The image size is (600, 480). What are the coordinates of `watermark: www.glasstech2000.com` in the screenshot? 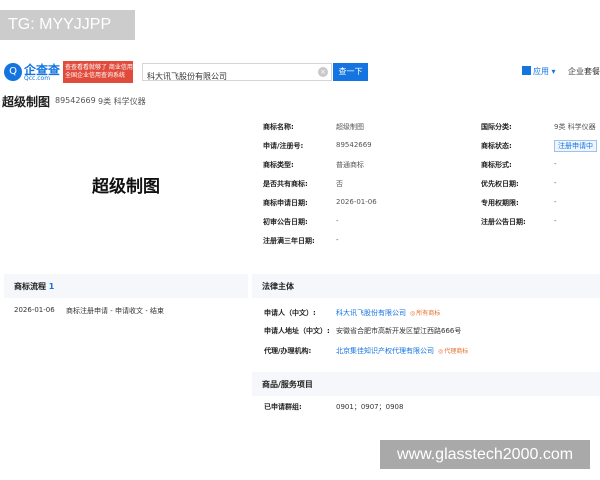 It's located at (485, 454).